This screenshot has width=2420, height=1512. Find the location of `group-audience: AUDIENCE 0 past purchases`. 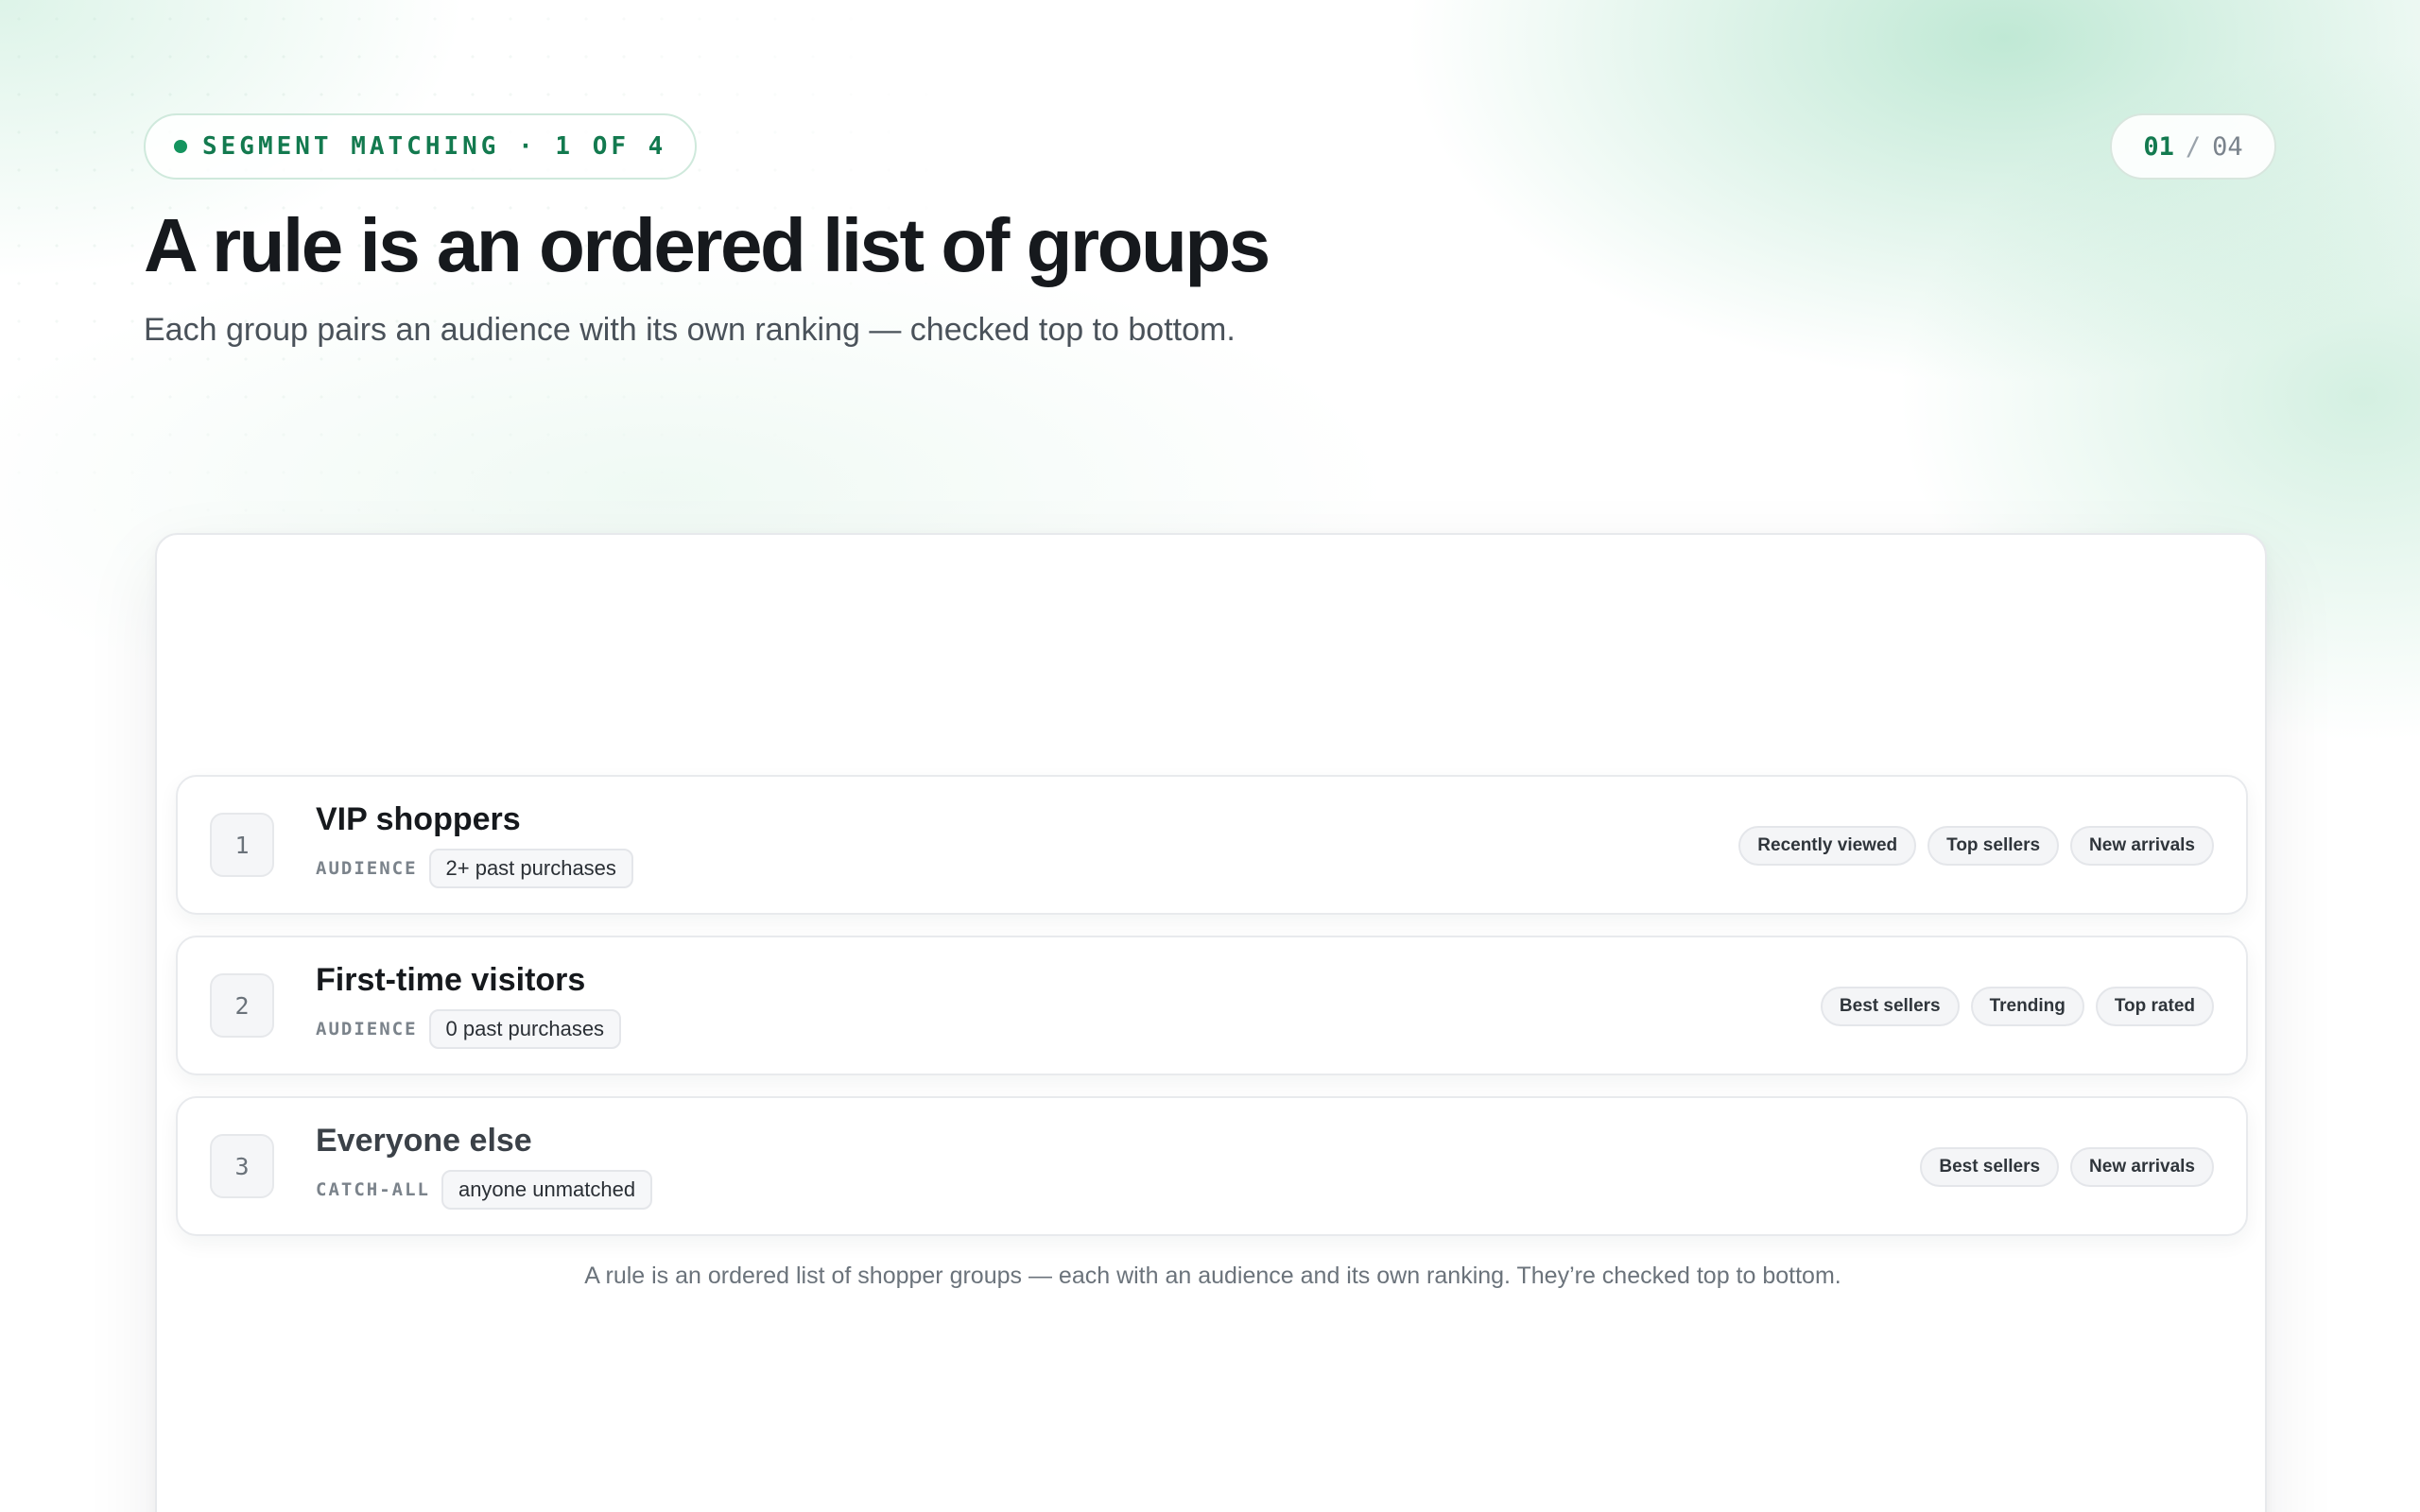

group-audience: AUDIENCE 0 past purchases is located at coordinates (469, 1029).